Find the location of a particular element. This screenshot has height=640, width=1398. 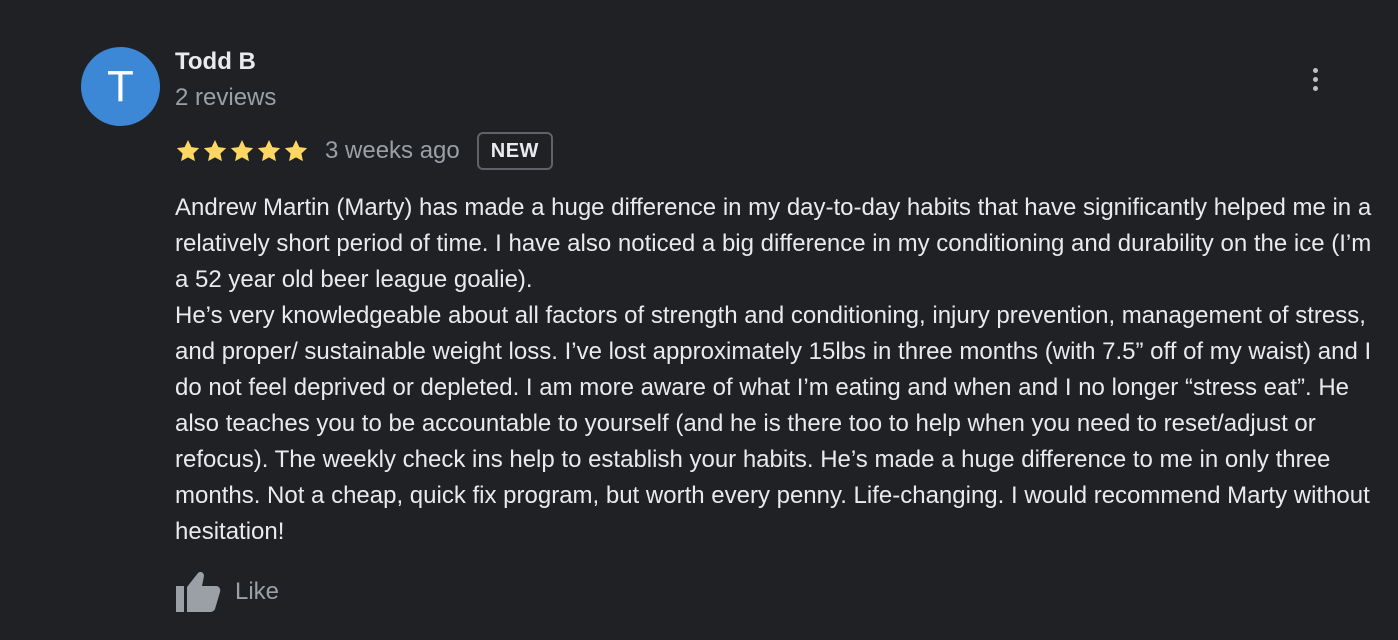

review-timestamp: 3 weeks ago is located at coordinates (392, 150).